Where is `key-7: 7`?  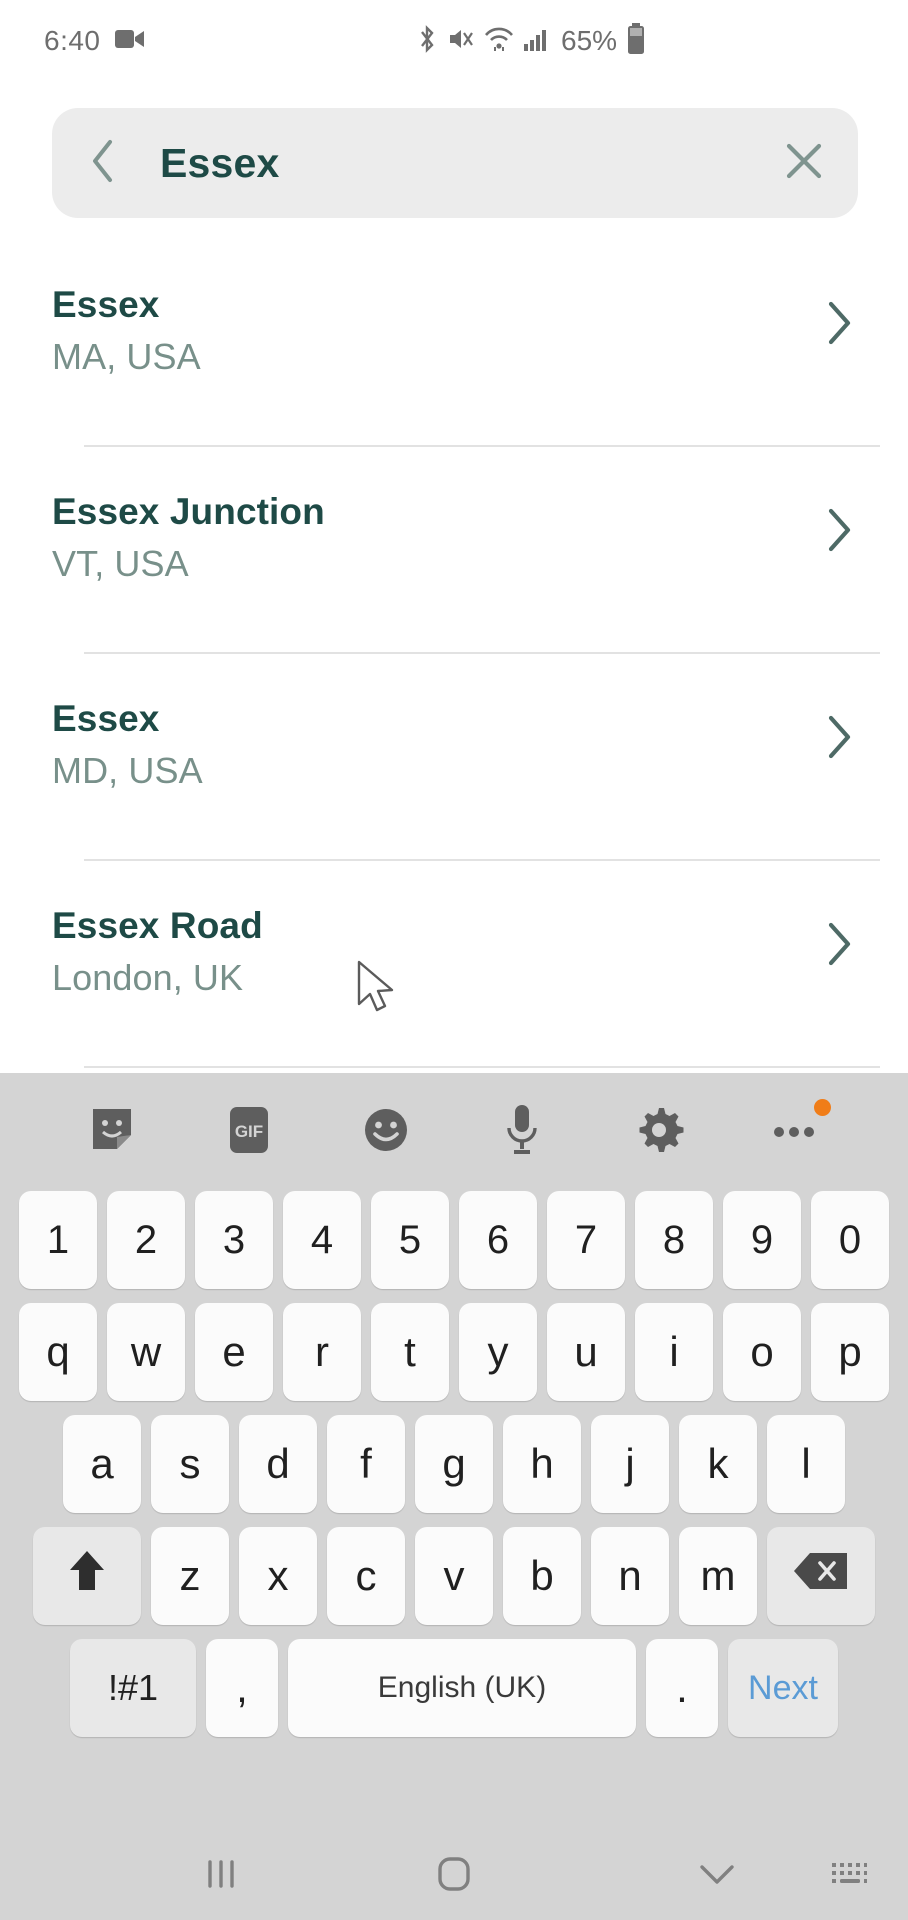
key-7: 7 is located at coordinates (586, 1240).